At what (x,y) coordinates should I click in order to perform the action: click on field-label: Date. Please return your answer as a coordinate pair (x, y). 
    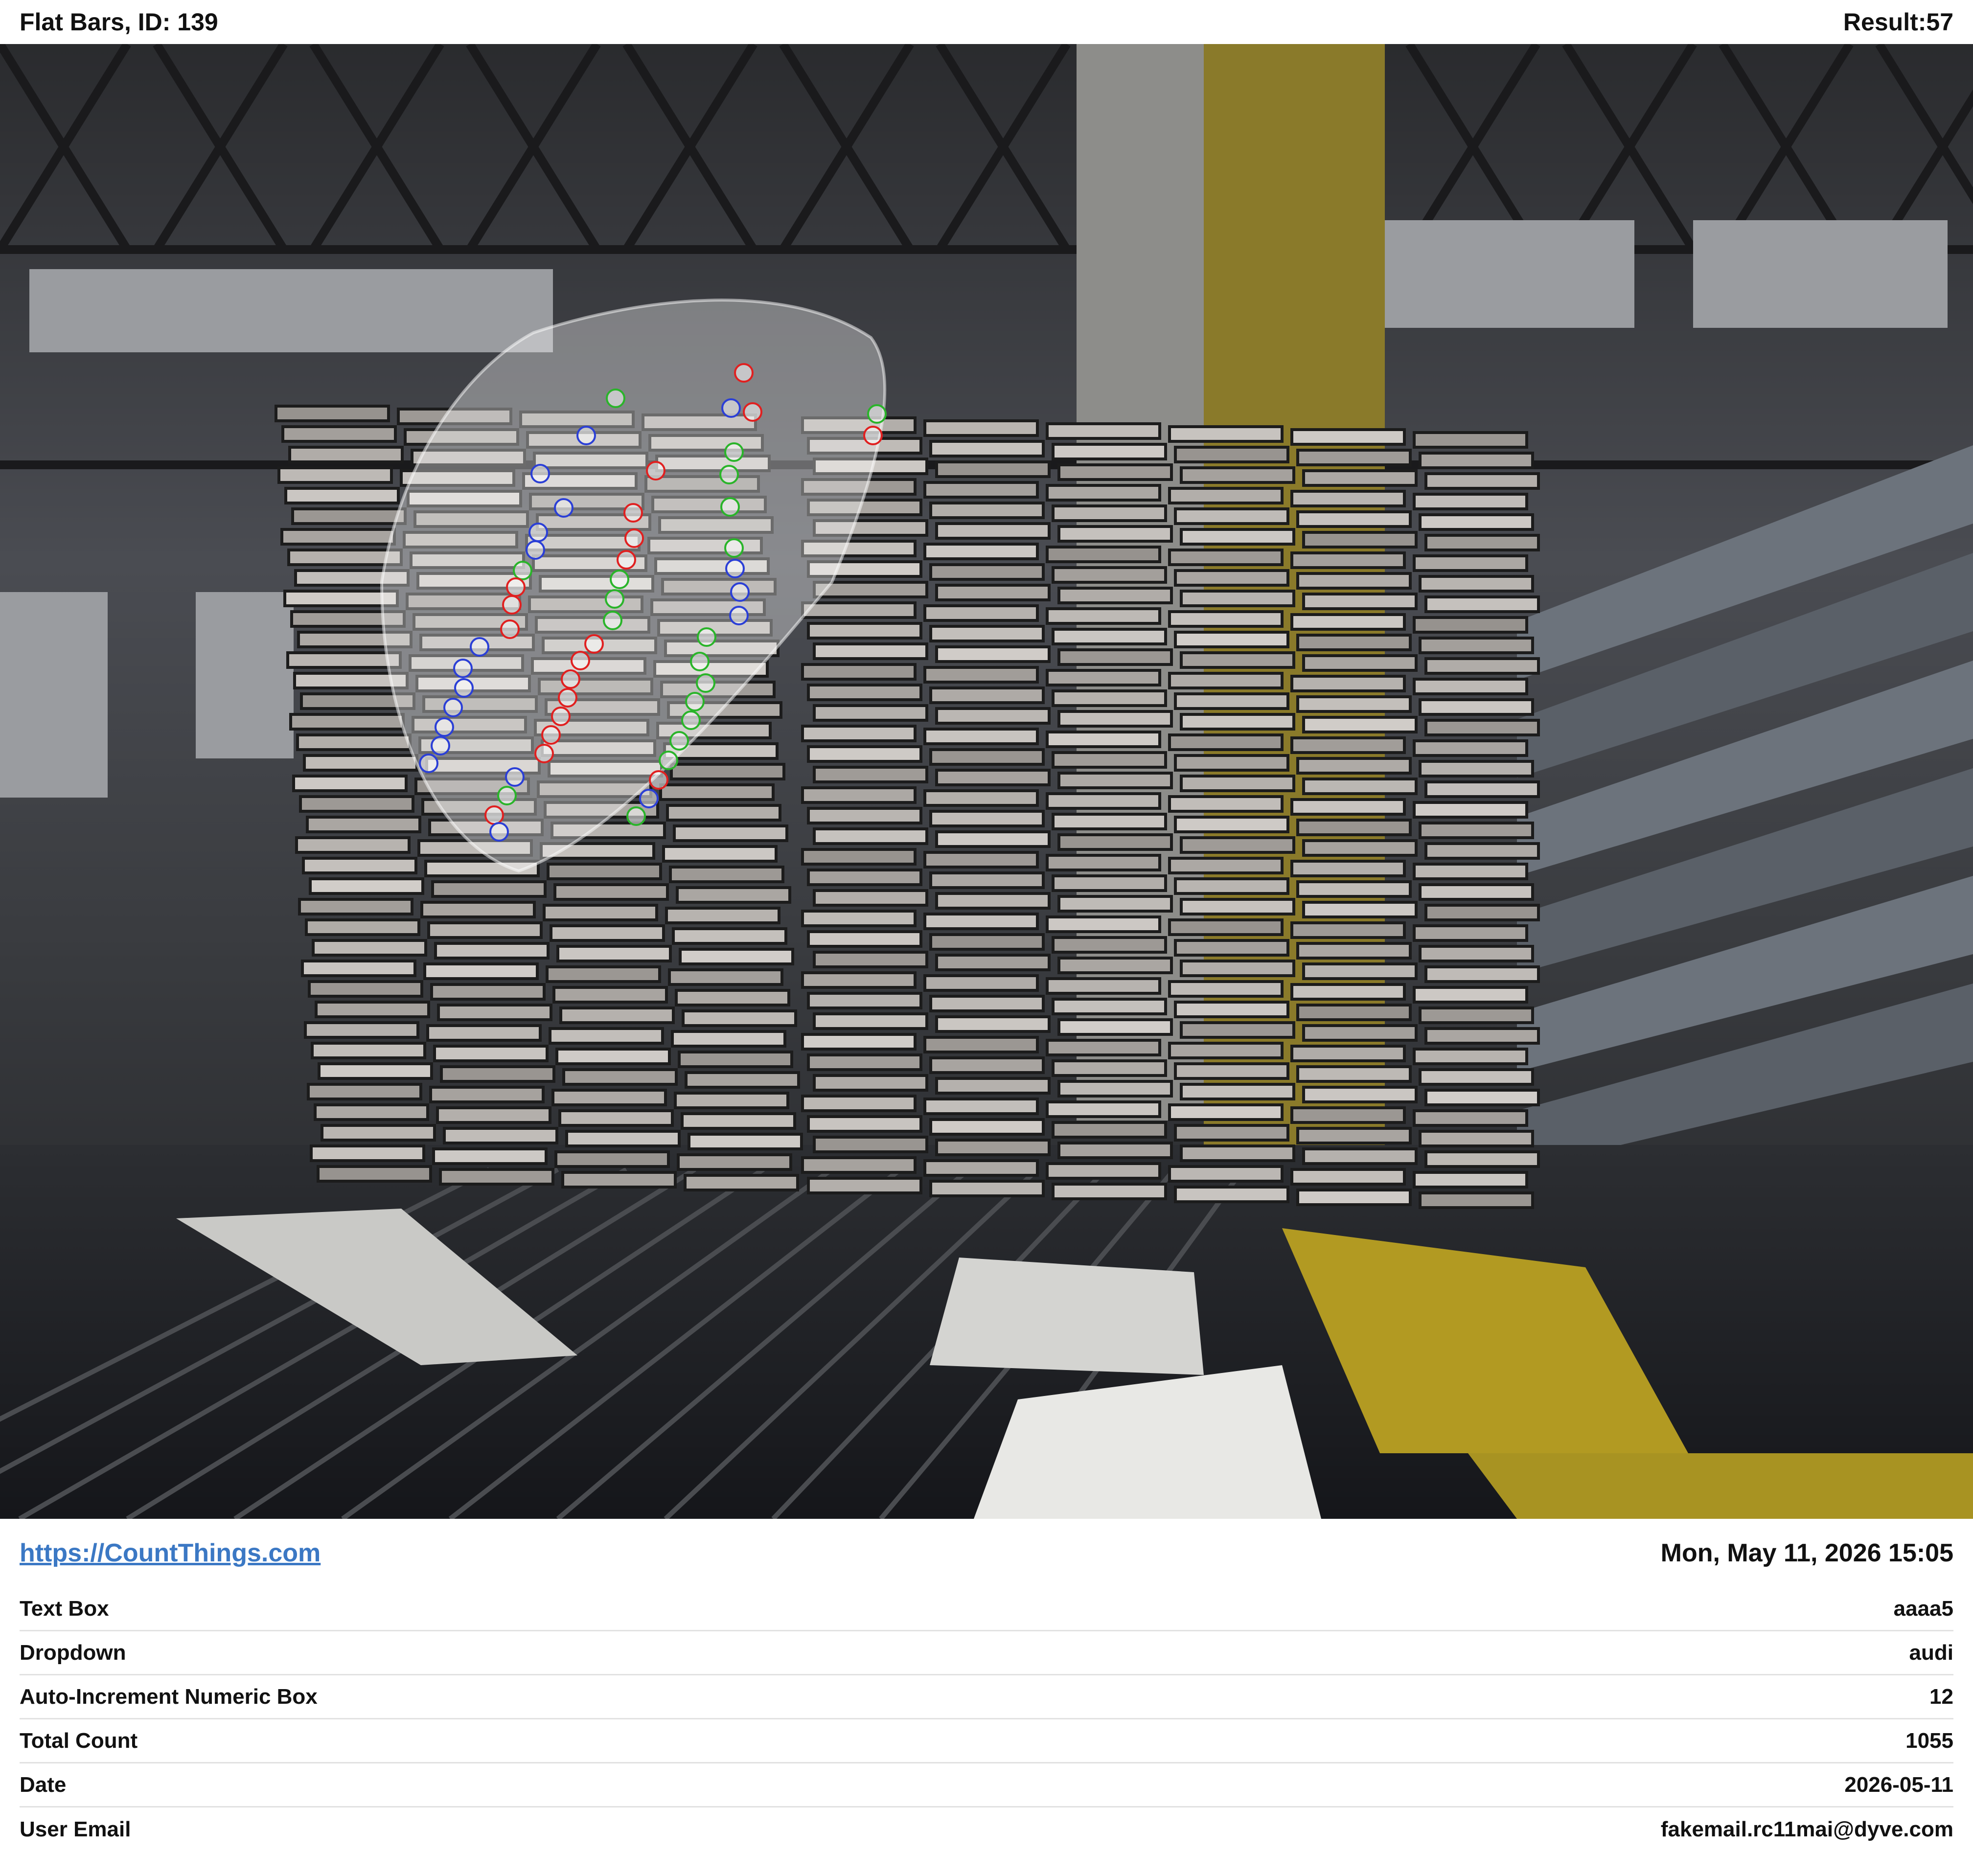
    Looking at the image, I should click on (43, 1784).